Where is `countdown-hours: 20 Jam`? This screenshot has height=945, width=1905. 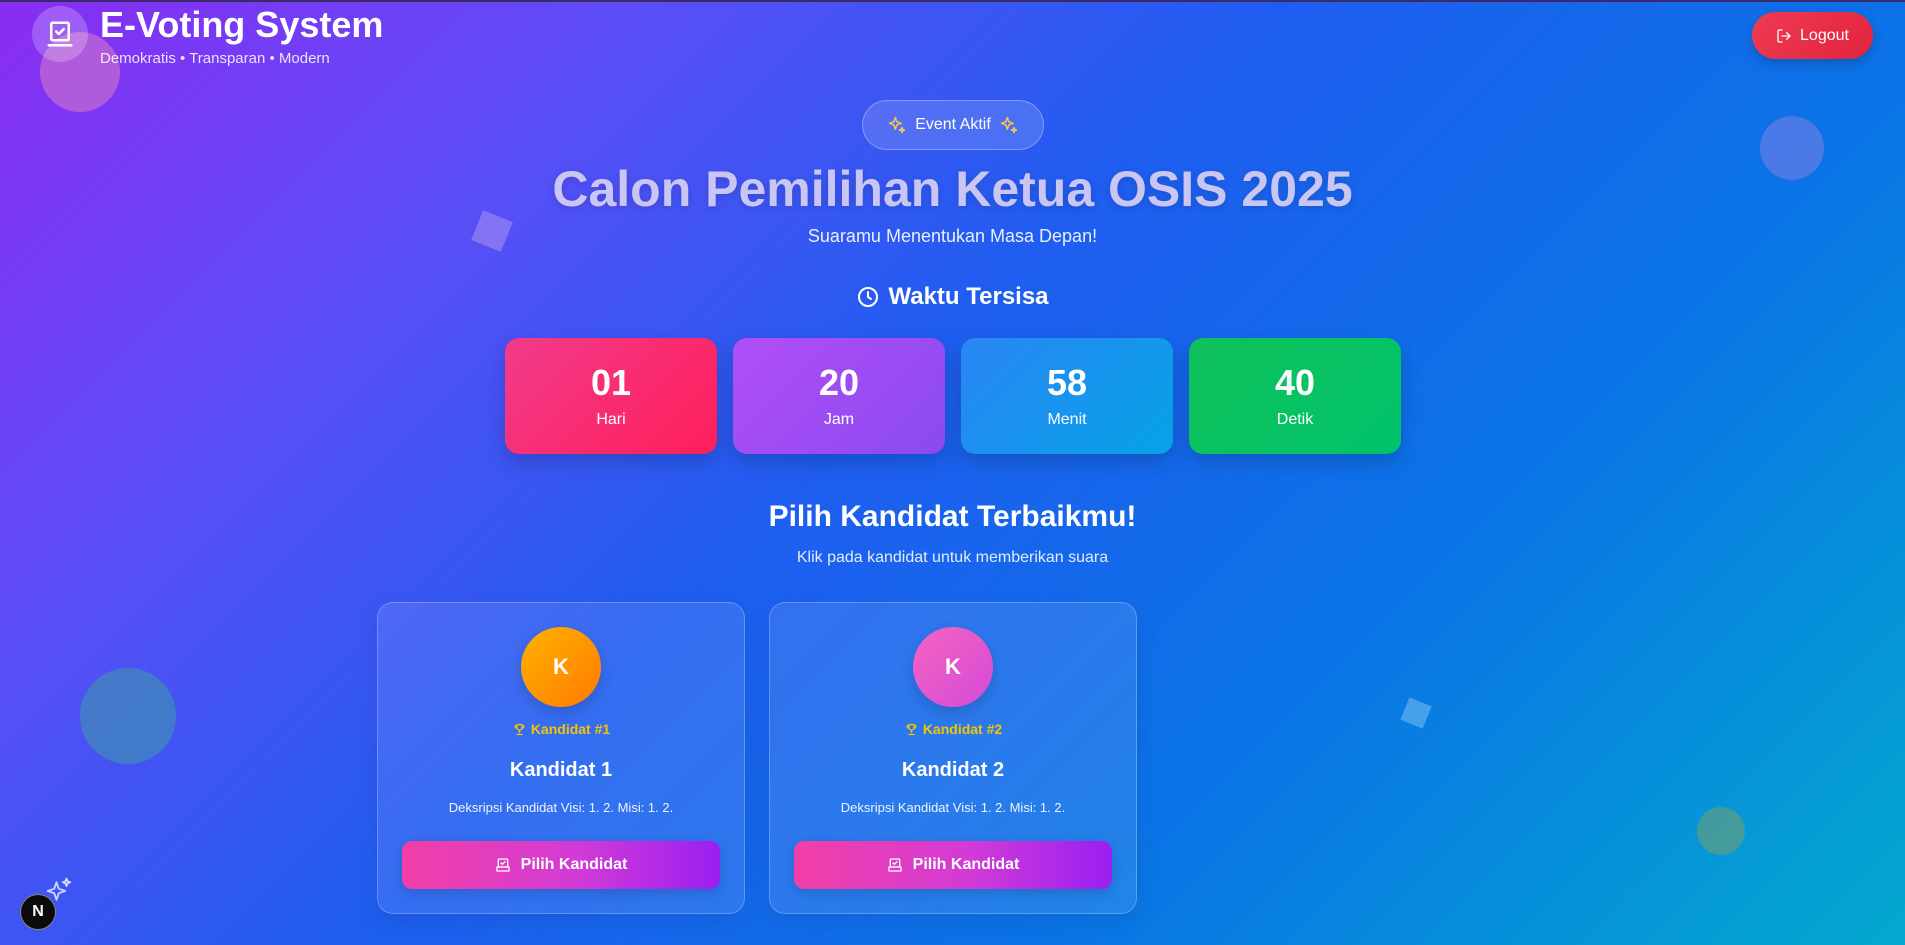
countdown-hours: 20 Jam is located at coordinates (839, 396).